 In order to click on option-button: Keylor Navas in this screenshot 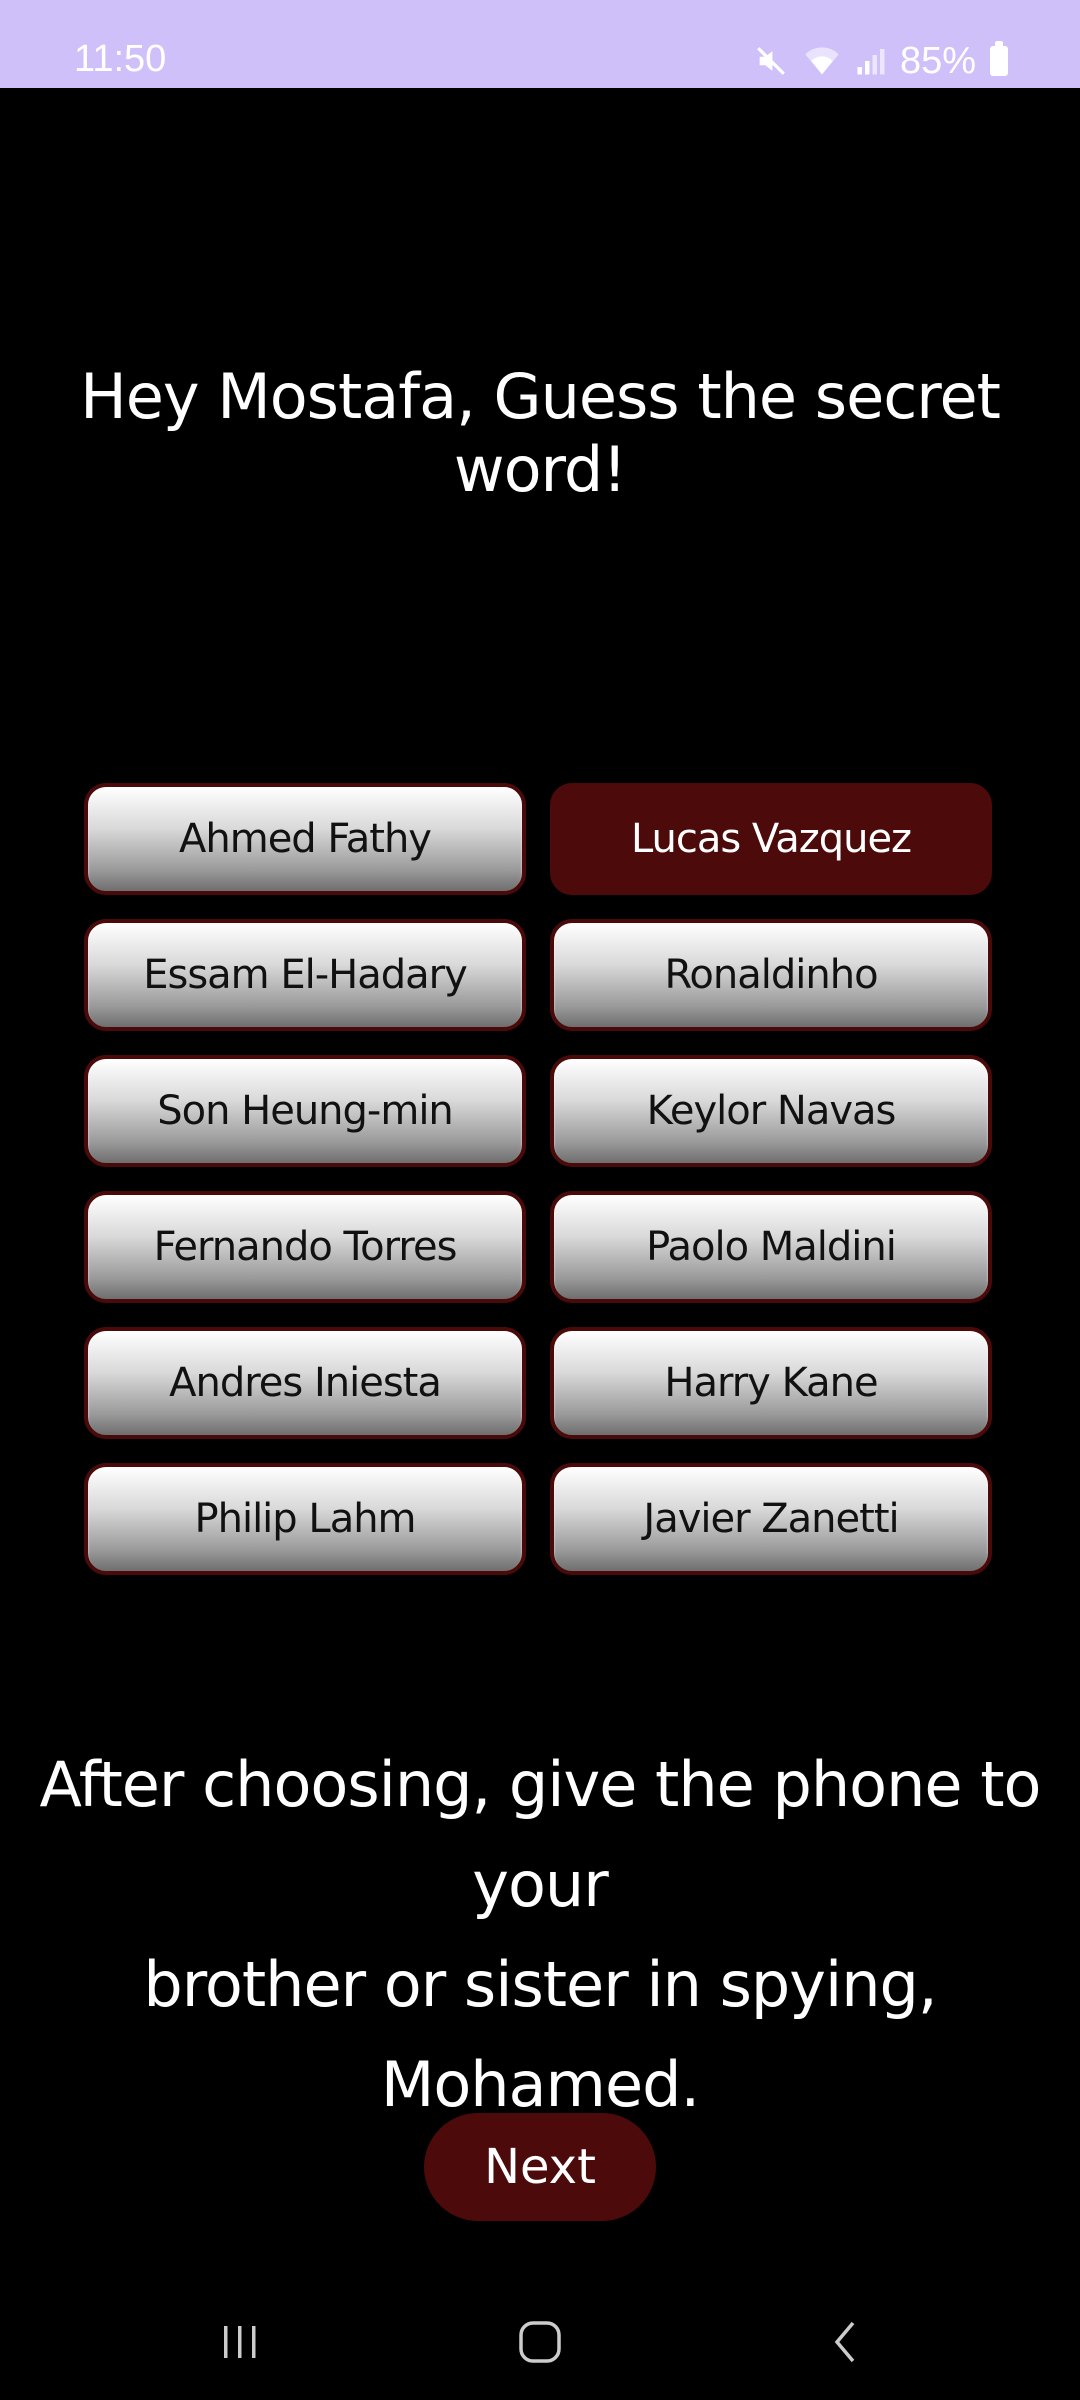, I will do `click(771, 1111)`.